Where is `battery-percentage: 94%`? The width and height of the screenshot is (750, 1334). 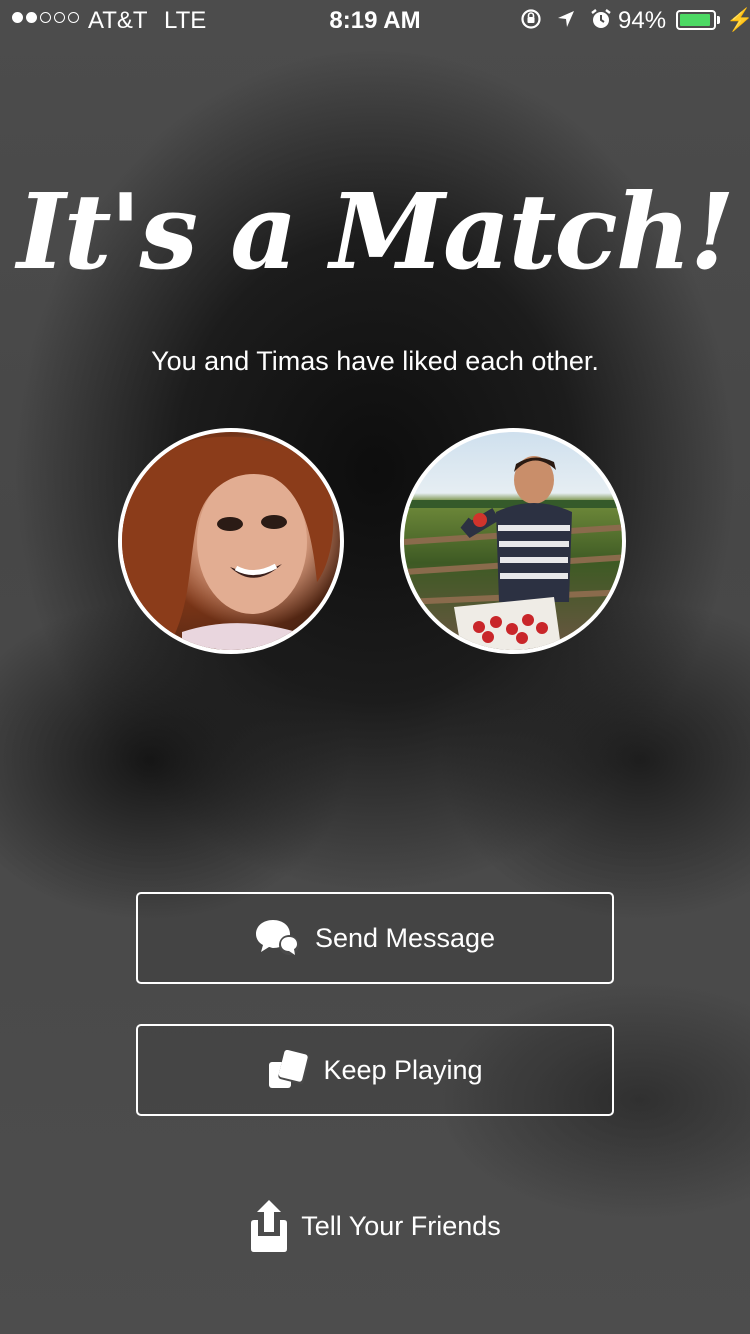
battery-percentage: 94% is located at coordinates (642, 20).